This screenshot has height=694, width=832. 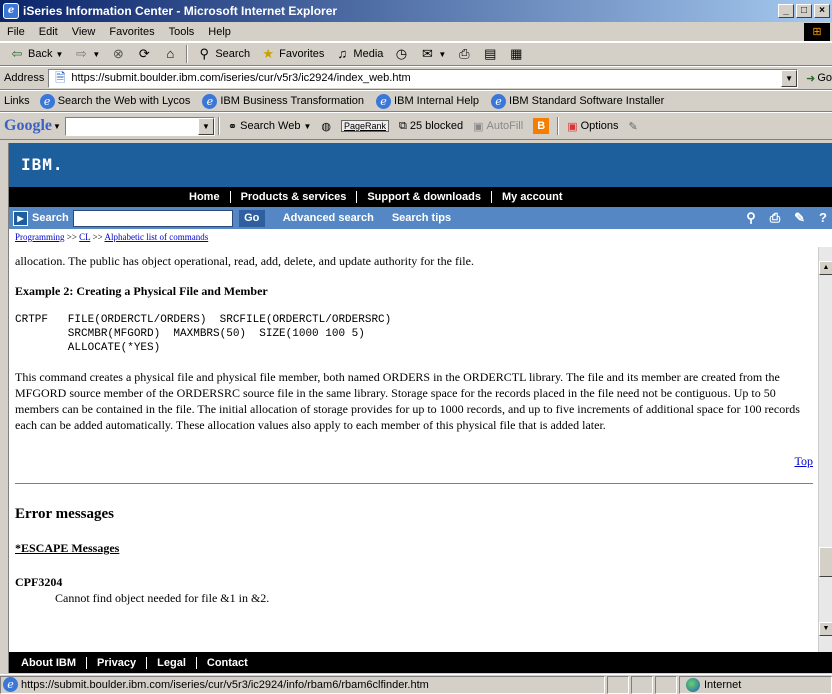 What do you see at coordinates (786, 11) in the screenshot?
I see `minimize-button: _` at bounding box center [786, 11].